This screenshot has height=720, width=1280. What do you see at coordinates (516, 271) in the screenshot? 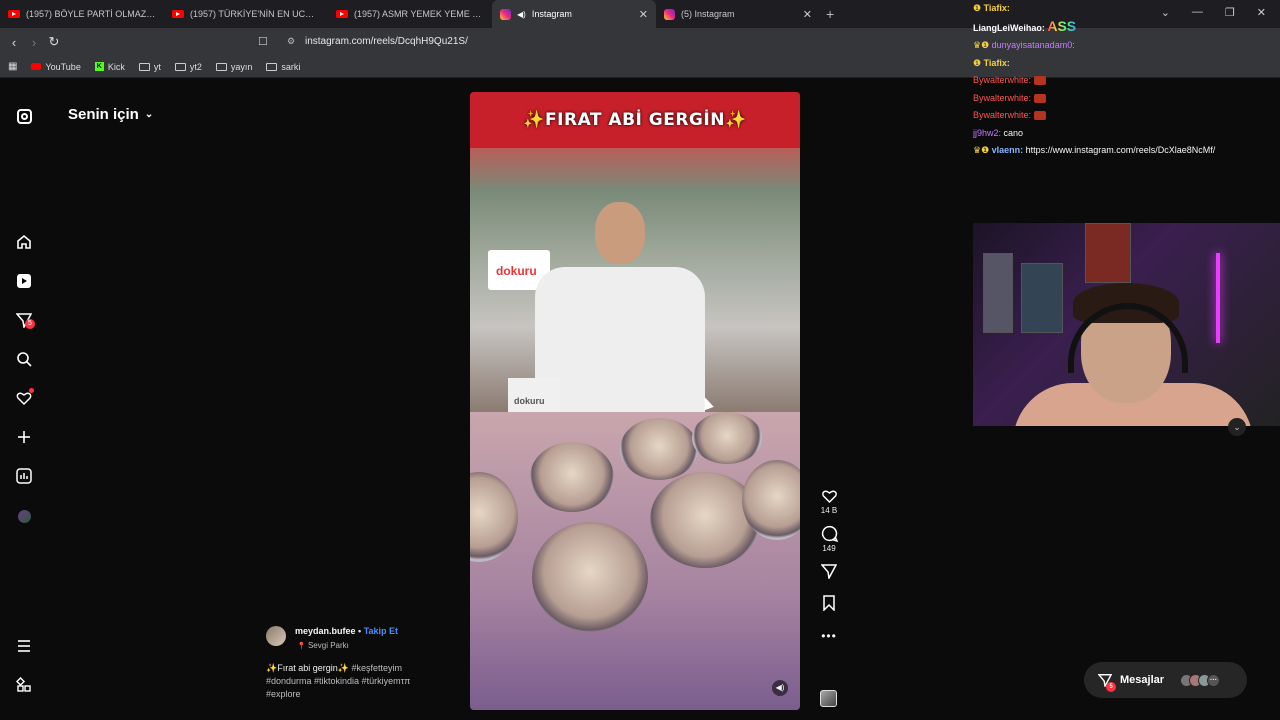
I see `sign-text: dokuru` at bounding box center [516, 271].